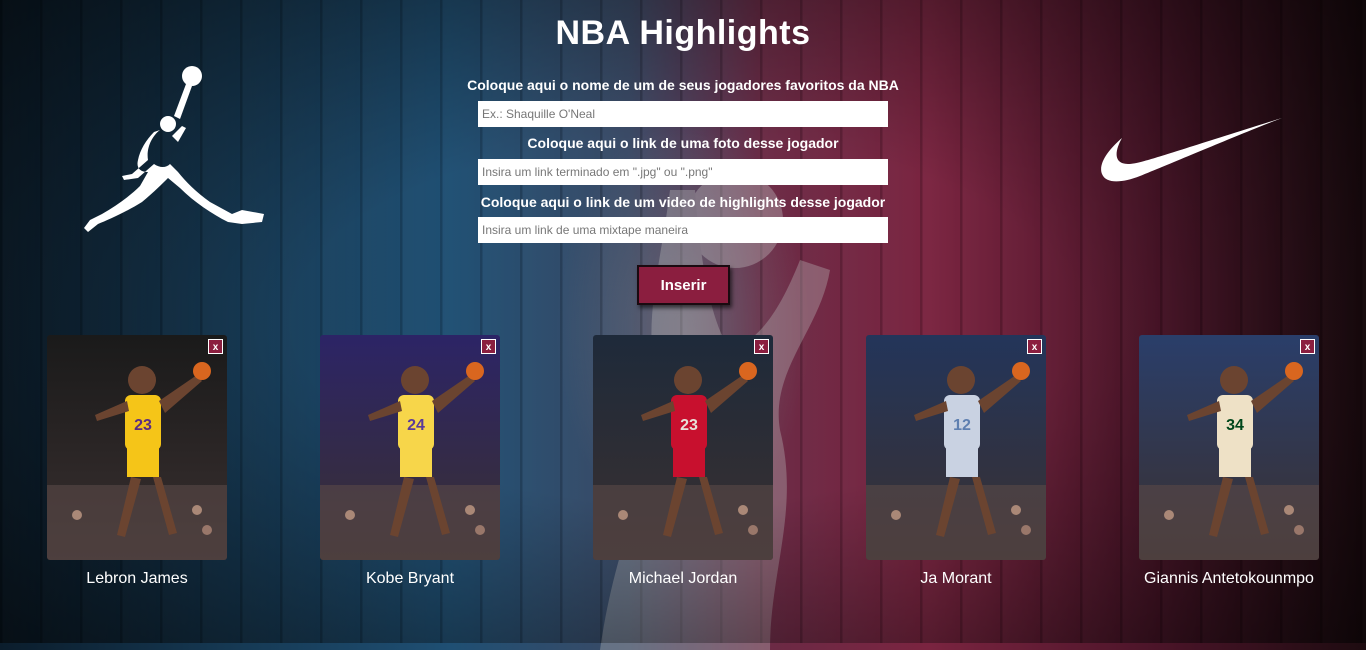 The height and width of the screenshot is (650, 1366). Describe the element at coordinates (1229, 578) in the screenshot. I see `player-name: Giannis Antetokounmpo` at that location.